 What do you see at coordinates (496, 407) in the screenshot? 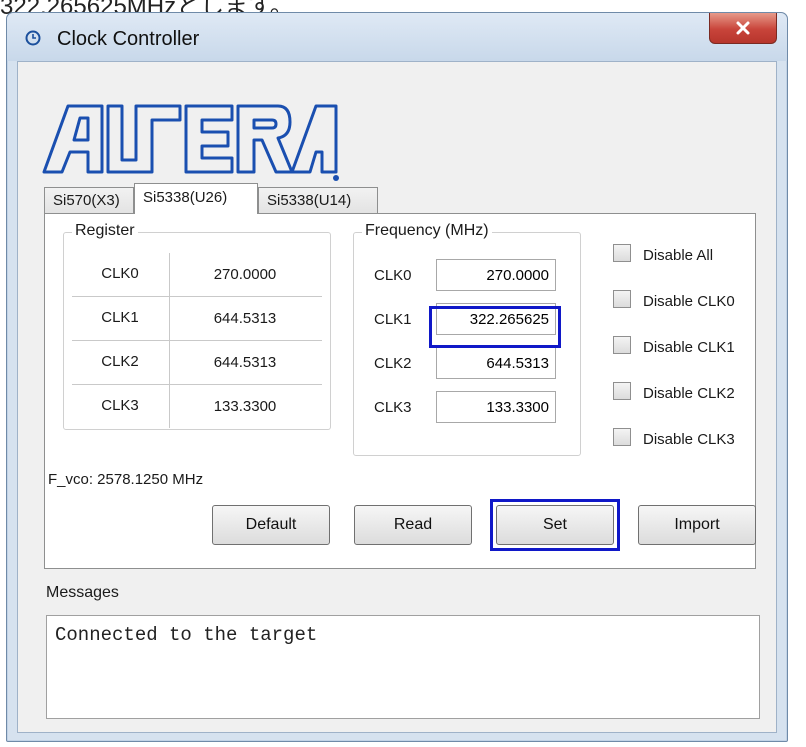
I see `clk3-frequency-input` at bounding box center [496, 407].